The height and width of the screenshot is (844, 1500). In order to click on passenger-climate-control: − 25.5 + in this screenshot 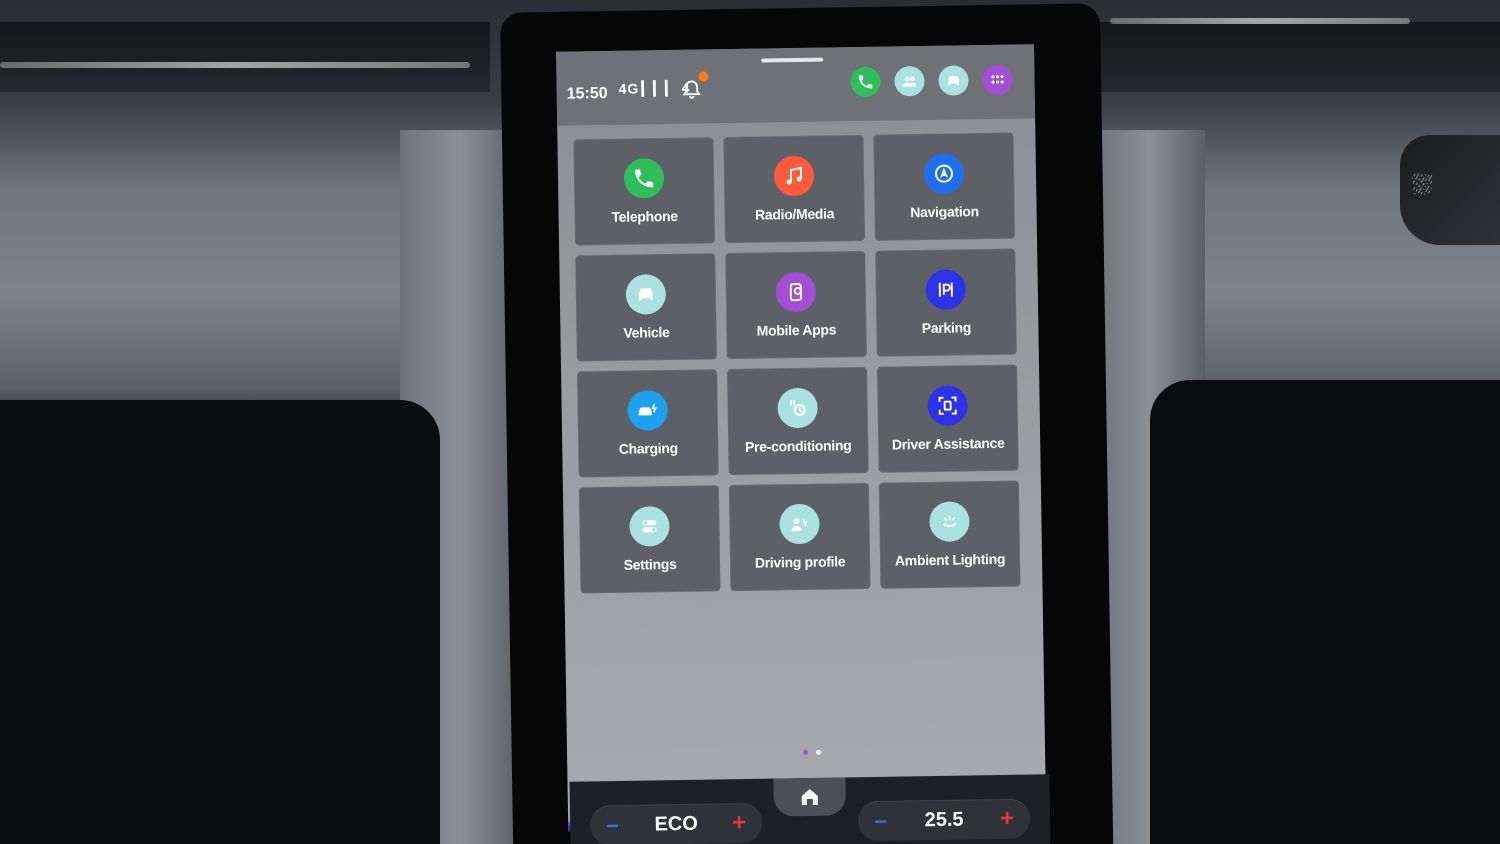, I will do `click(944, 820)`.